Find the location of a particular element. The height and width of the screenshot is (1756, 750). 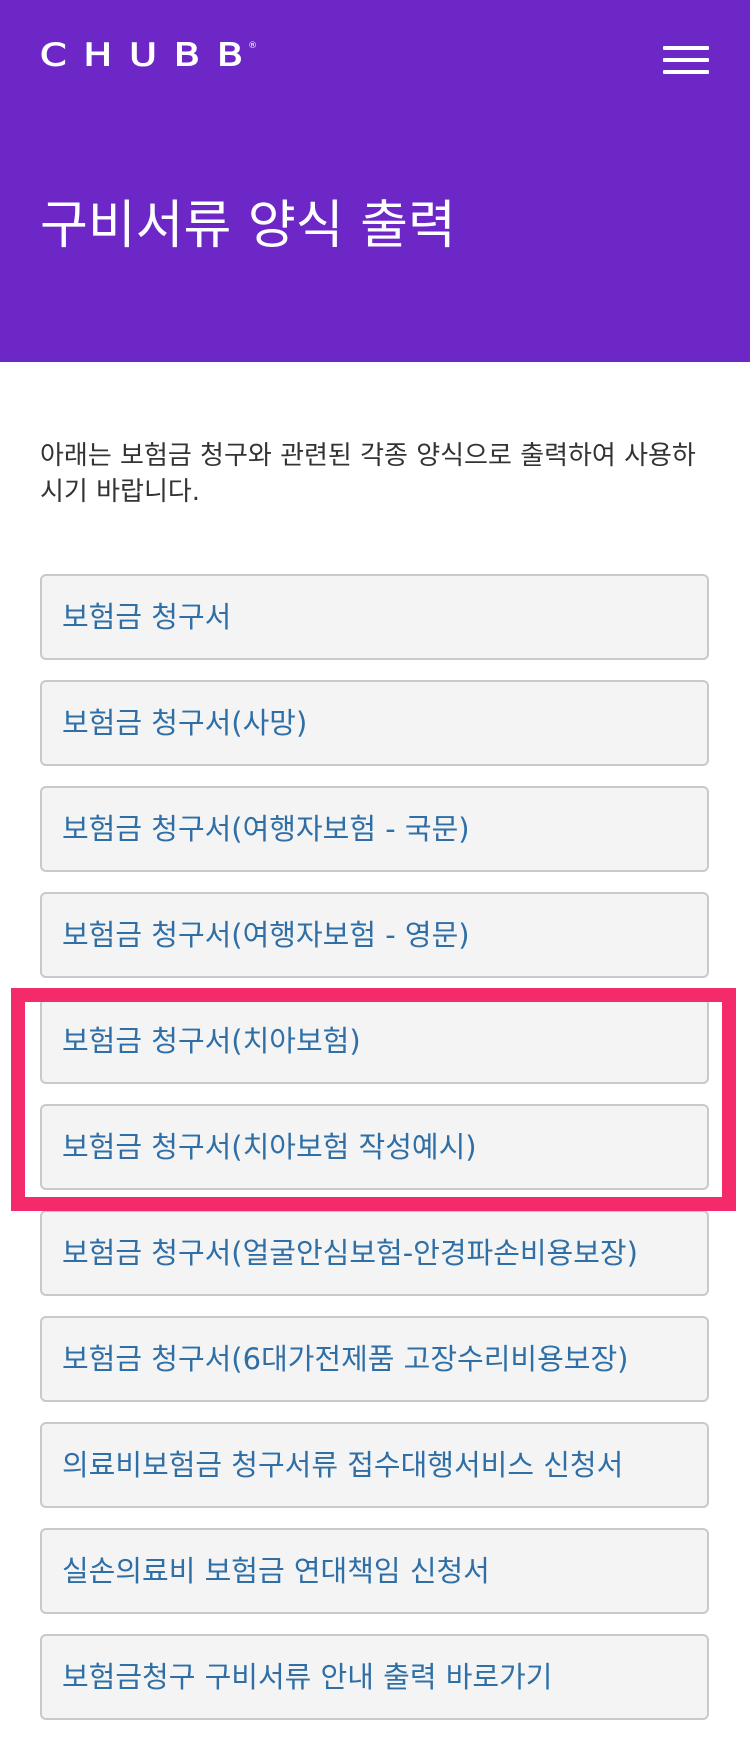

form-link-label: 의료비보험금 청구서류 접수대행서비스 신청서 is located at coordinates (343, 1465).